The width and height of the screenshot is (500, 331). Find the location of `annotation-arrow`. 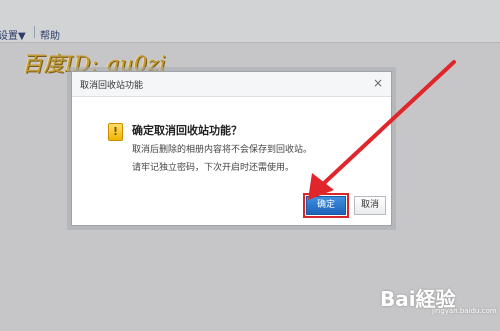

annotation-arrow is located at coordinates (382, 130).